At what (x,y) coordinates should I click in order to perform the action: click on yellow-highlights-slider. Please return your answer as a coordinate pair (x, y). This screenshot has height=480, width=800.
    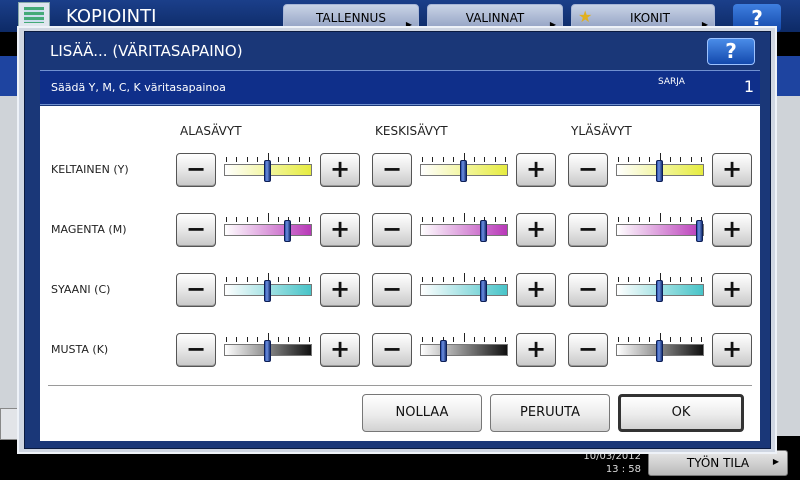
    Looking at the image, I should click on (660, 170).